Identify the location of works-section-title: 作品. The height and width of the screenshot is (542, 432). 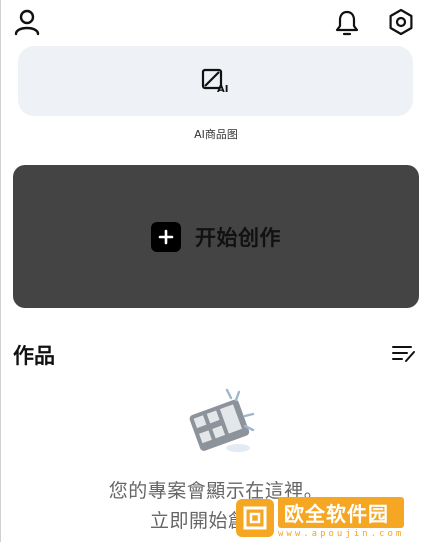
(34, 356).